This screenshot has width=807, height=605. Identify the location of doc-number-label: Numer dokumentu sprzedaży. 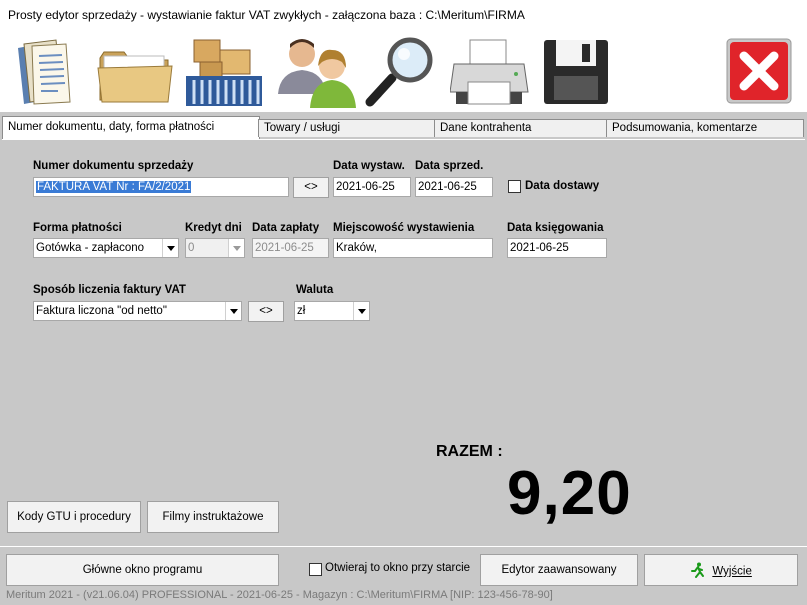
(113, 166).